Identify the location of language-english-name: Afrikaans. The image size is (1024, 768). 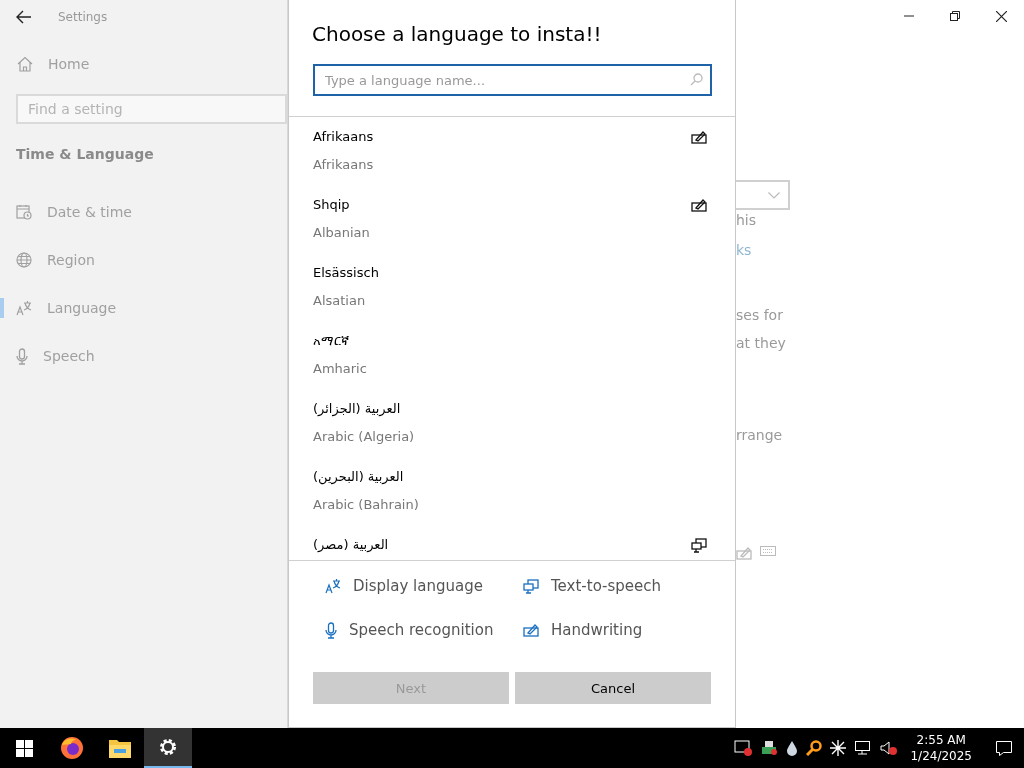
(344, 165).